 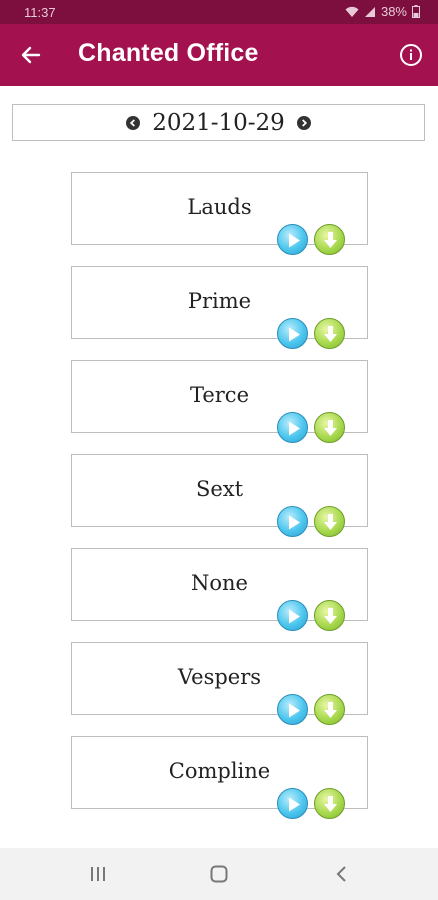 I want to click on battery-percent: 38%, so click(x=393, y=11).